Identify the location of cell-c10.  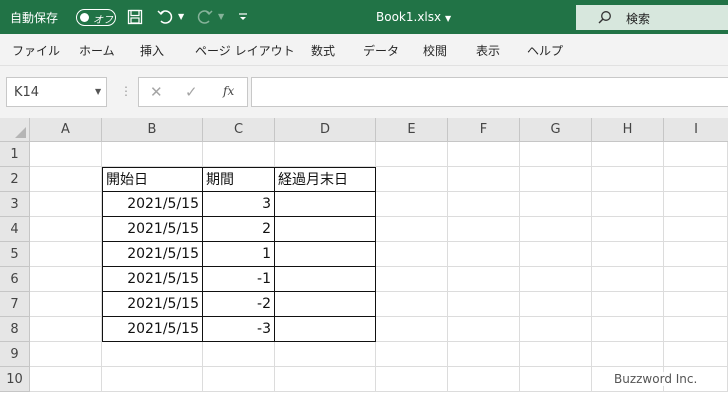
(239, 379).